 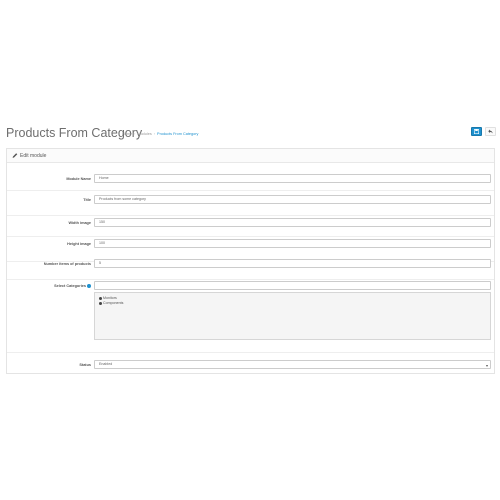 I want to click on help-icon, so click(x=89, y=286).